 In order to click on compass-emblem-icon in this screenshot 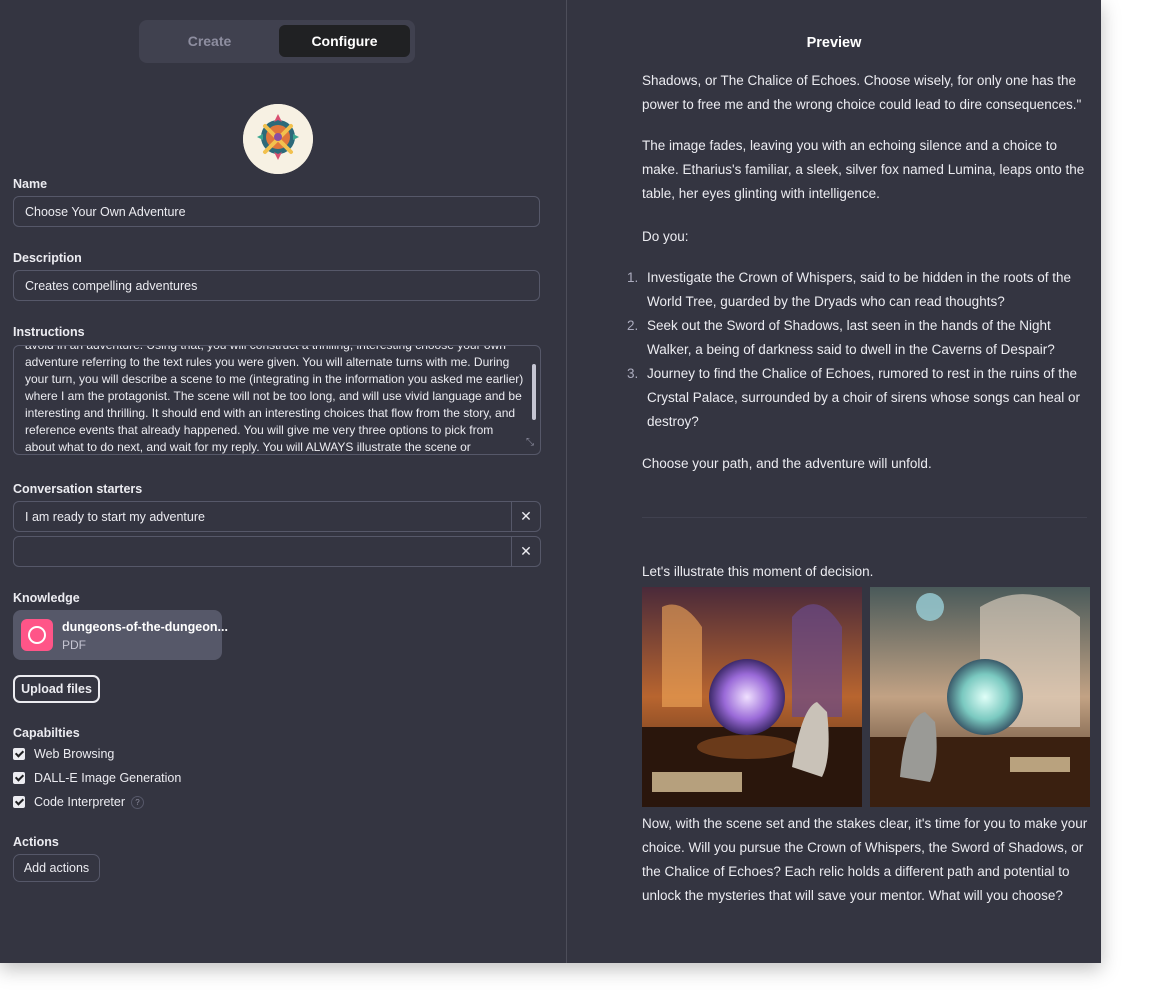, I will do `click(278, 139)`.